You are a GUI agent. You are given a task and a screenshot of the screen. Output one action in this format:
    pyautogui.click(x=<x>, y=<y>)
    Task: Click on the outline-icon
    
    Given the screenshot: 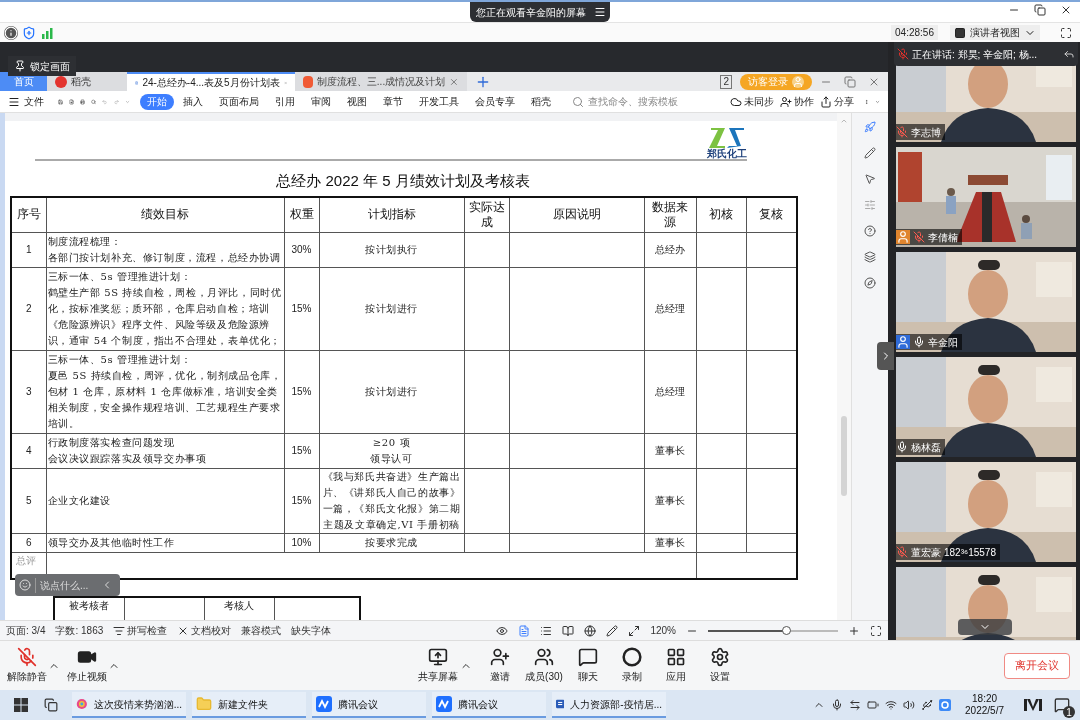 What is the action you would take?
    pyautogui.click(x=546, y=630)
    